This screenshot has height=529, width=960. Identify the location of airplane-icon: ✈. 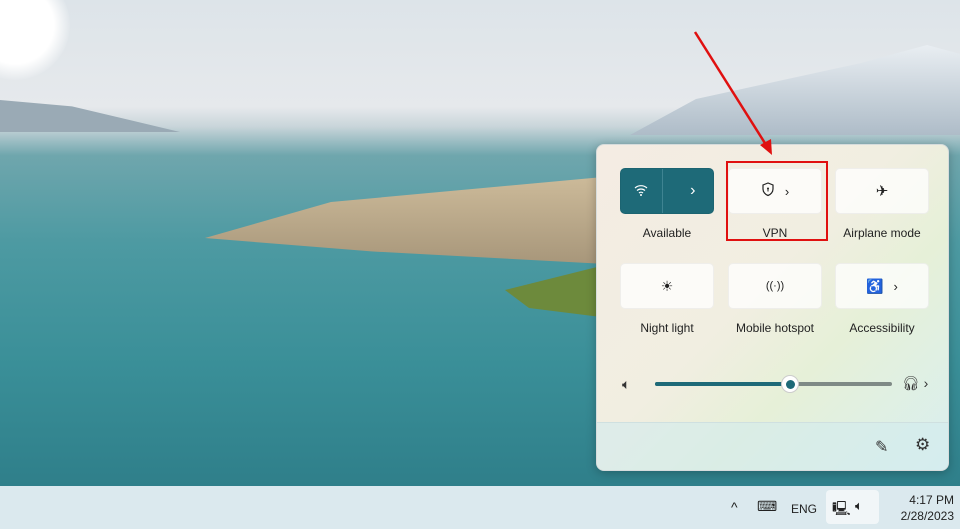
(882, 191).